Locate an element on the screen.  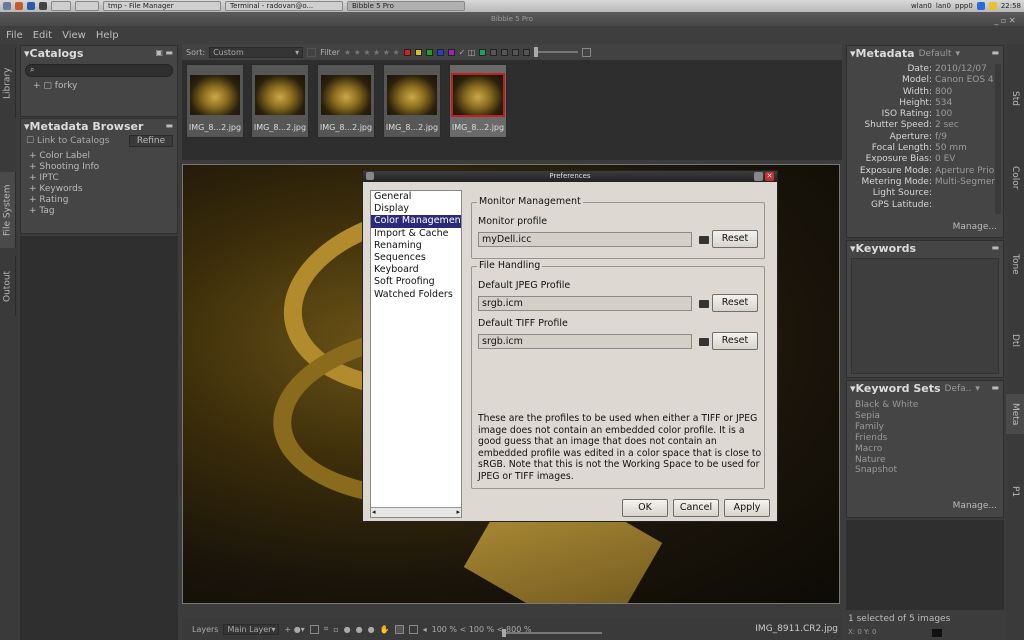
keyword-sets-preset-combo: Defa.. is located at coordinates (958, 389).